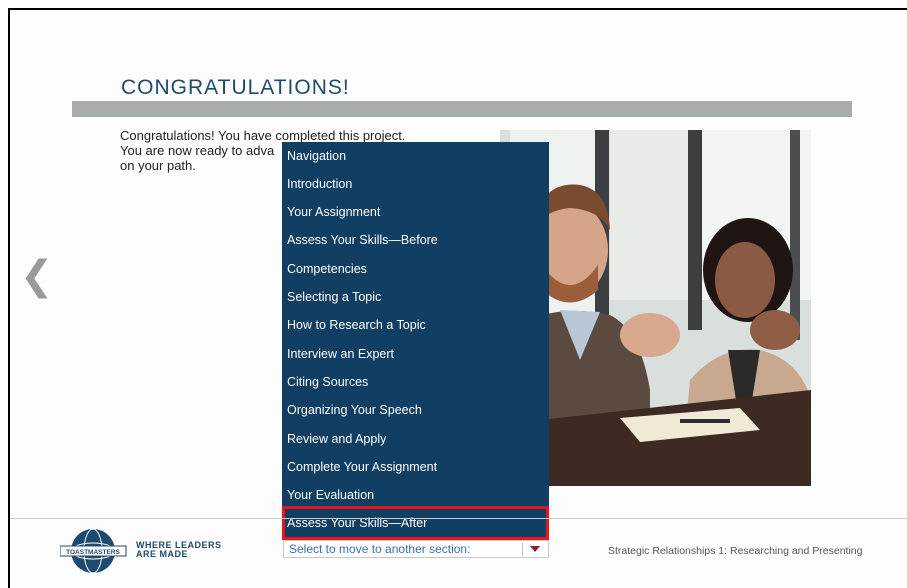 The image size is (907, 588). Describe the element at coordinates (162, 554) in the screenshot. I see `tagline-line: ARE MADE` at that location.